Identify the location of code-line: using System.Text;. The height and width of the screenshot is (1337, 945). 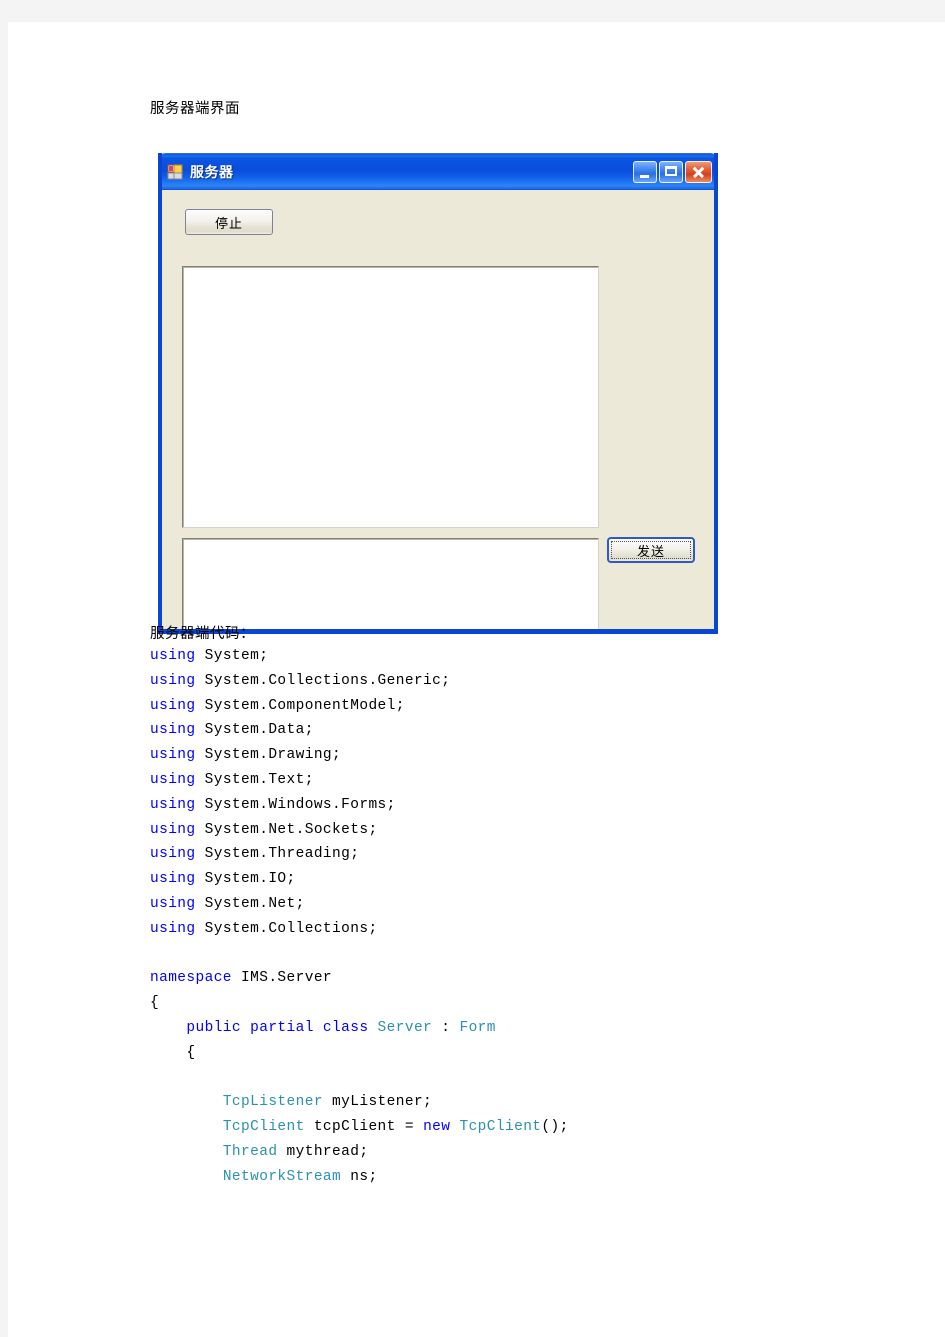
(232, 780).